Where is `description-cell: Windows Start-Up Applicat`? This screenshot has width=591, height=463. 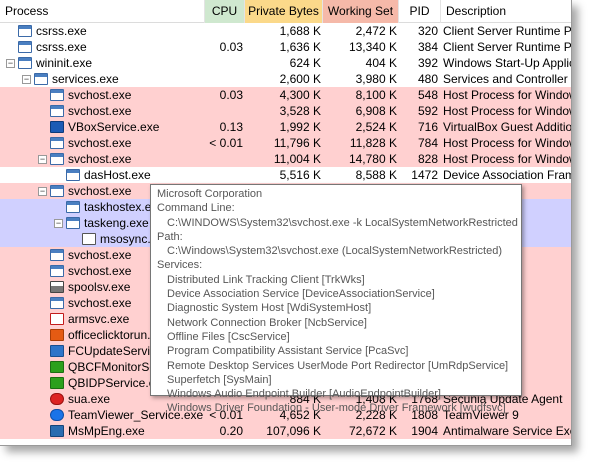
description-cell: Windows Start-Up Applicat is located at coordinates (507, 63).